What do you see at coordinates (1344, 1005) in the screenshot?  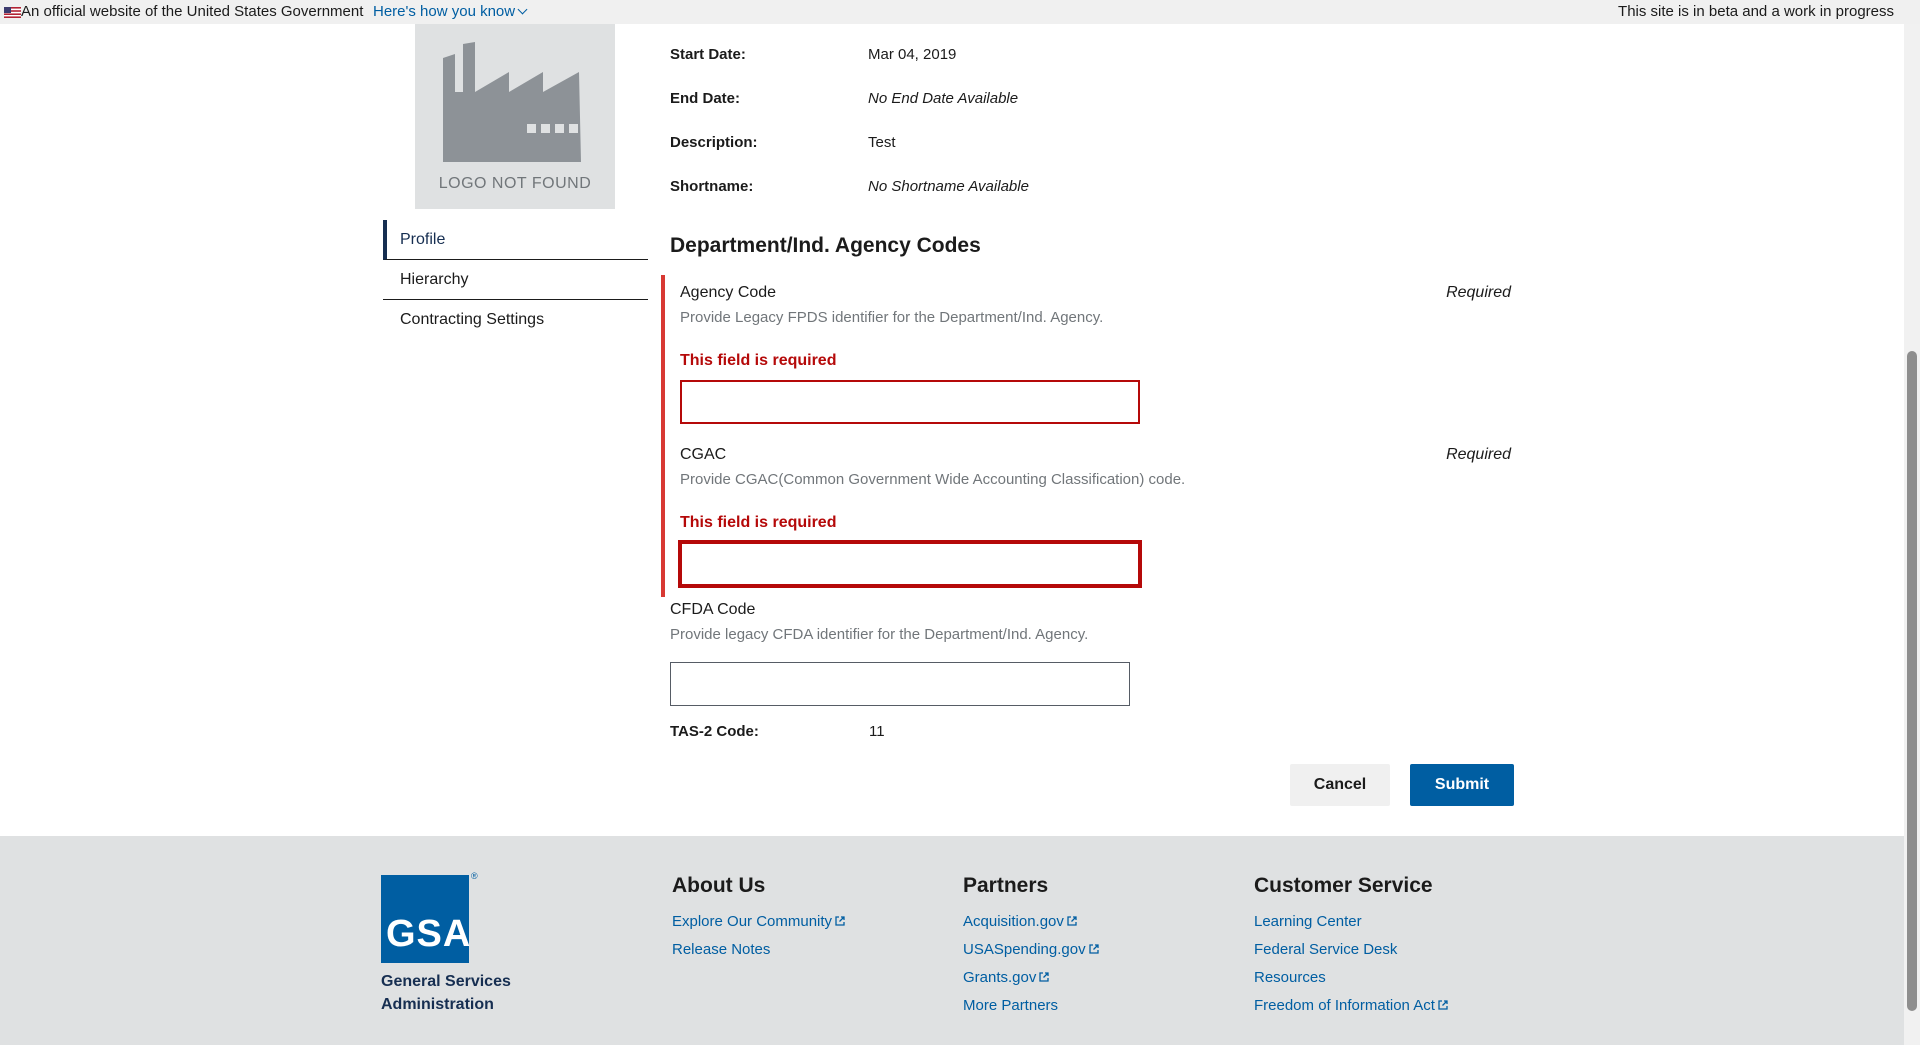 I see `footer-link-label: Freedom of Information Act` at bounding box center [1344, 1005].